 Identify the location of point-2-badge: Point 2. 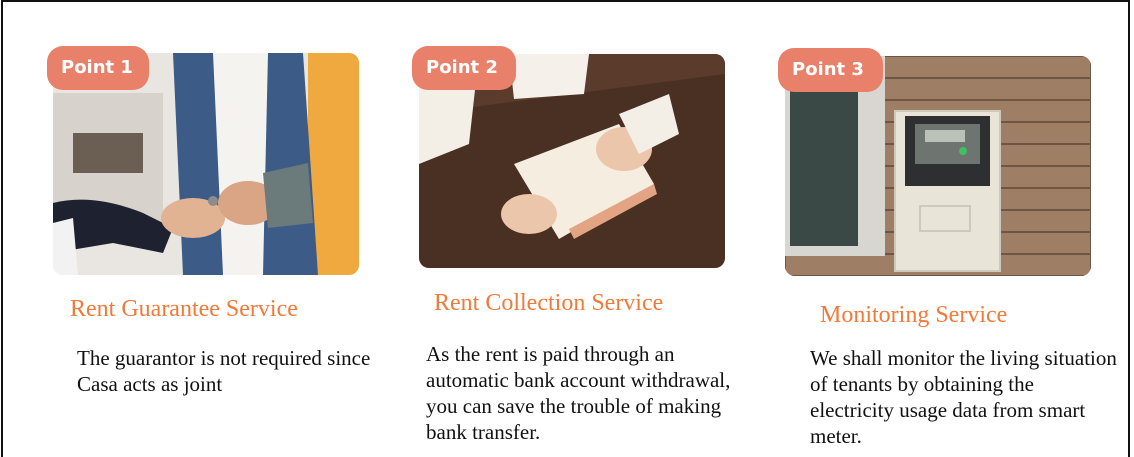
(464, 68).